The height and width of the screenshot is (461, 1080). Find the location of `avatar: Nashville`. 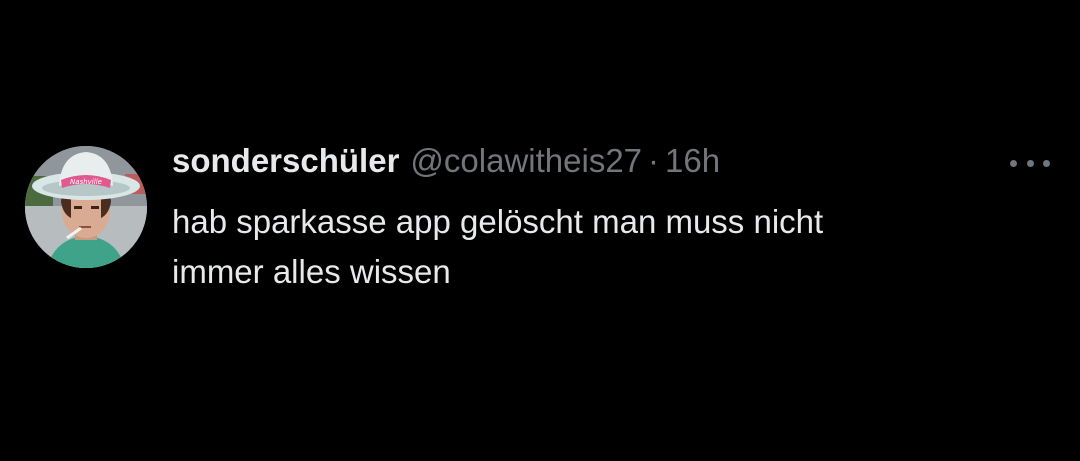

avatar: Nashville is located at coordinates (86, 207).